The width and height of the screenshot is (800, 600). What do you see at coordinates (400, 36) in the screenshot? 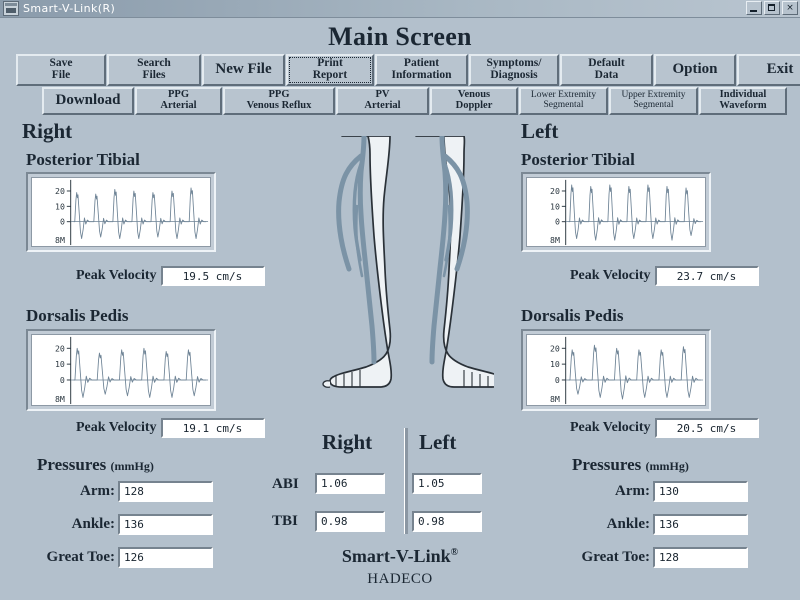
I see `page-title: Main Screen` at bounding box center [400, 36].